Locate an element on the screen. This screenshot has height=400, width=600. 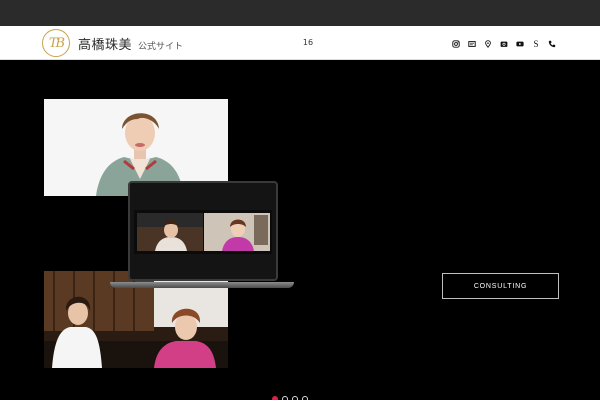
camera-icon is located at coordinates (504, 44).